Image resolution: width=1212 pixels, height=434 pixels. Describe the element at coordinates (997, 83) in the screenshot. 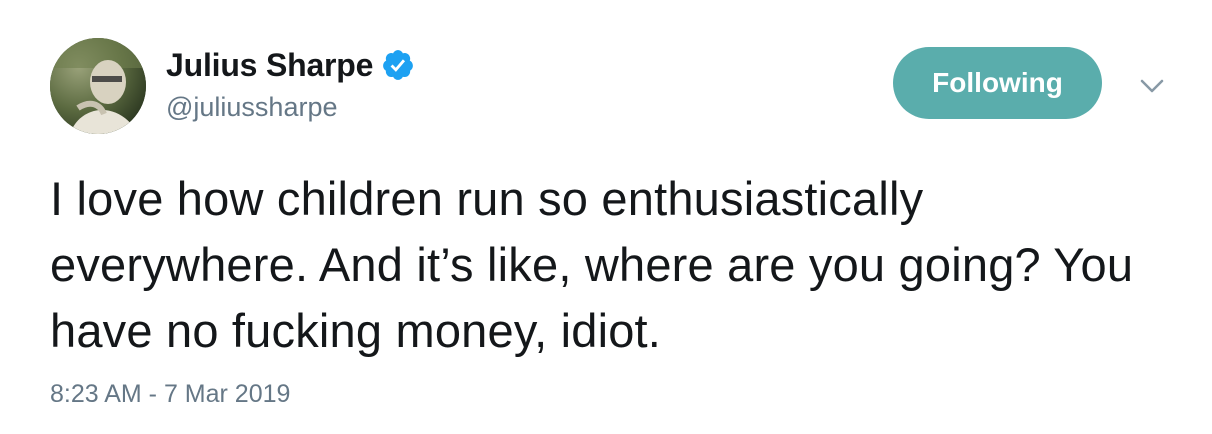

I see `following-button: Following` at that location.